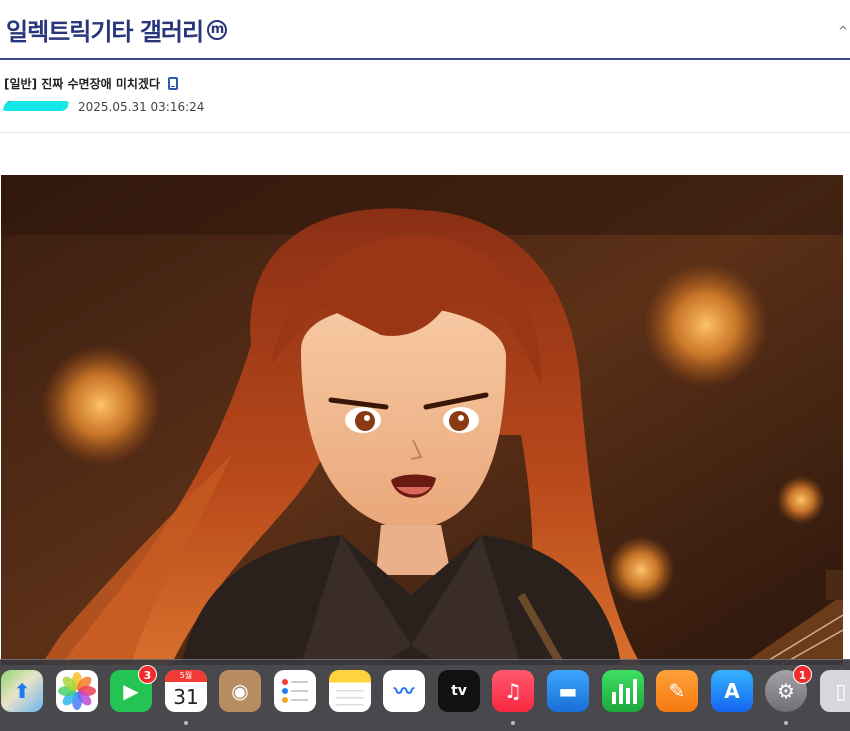 The image size is (850, 731). What do you see at coordinates (172, 83) in the screenshot?
I see `mobile-post-icon` at bounding box center [172, 83].